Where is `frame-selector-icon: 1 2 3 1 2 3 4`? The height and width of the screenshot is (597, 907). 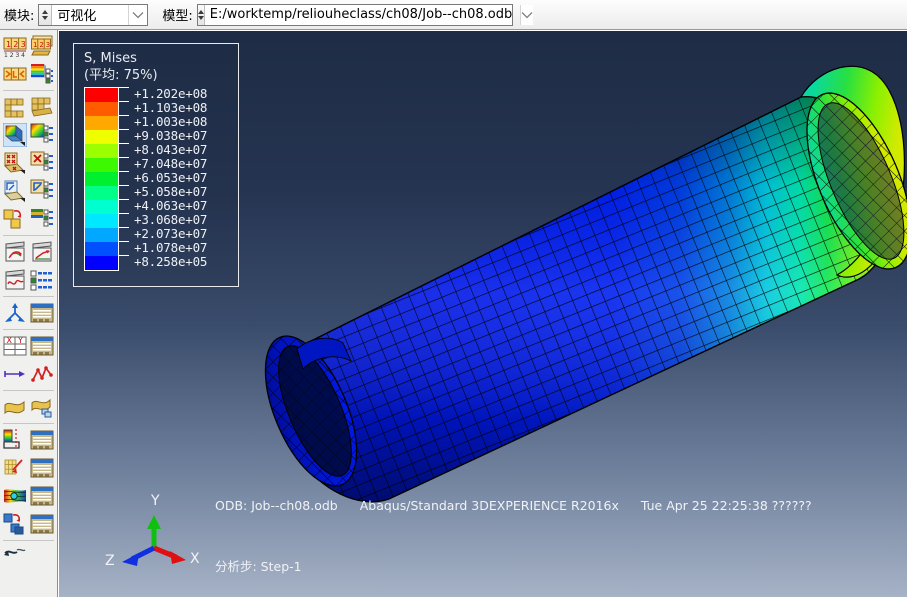
frame-selector-icon: 1 2 3 1 2 3 4 is located at coordinates (15, 46).